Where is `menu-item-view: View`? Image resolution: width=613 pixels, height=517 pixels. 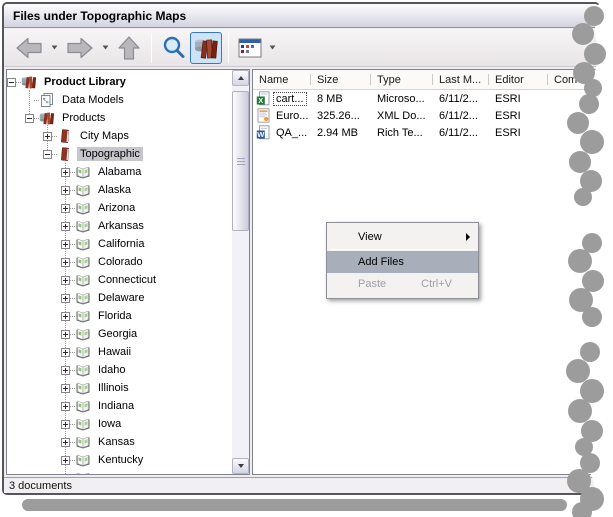
menu-item-view: View is located at coordinates (402, 237).